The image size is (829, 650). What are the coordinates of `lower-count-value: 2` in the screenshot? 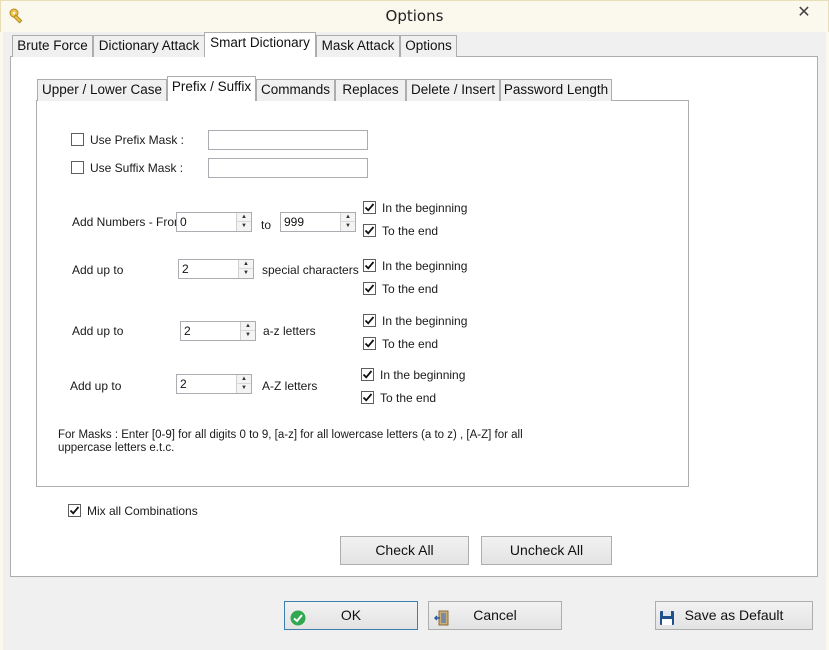 It's located at (187, 331).